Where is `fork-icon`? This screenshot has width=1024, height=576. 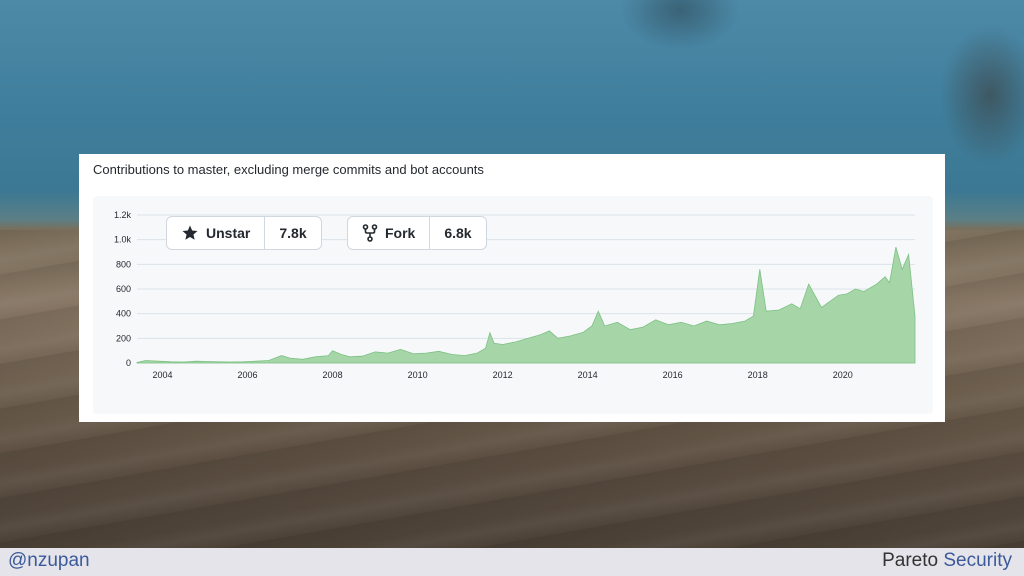 fork-icon is located at coordinates (370, 233).